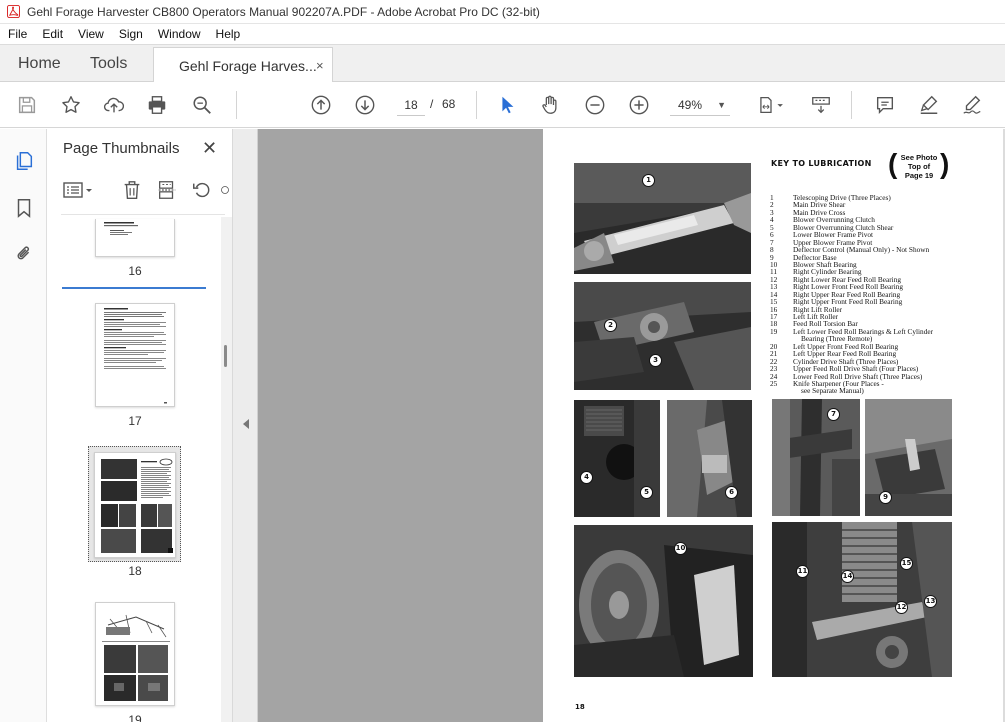 The width and height of the screenshot is (1005, 722). What do you see at coordinates (906, 563) in the screenshot?
I see `callout-15: 15` at bounding box center [906, 563].